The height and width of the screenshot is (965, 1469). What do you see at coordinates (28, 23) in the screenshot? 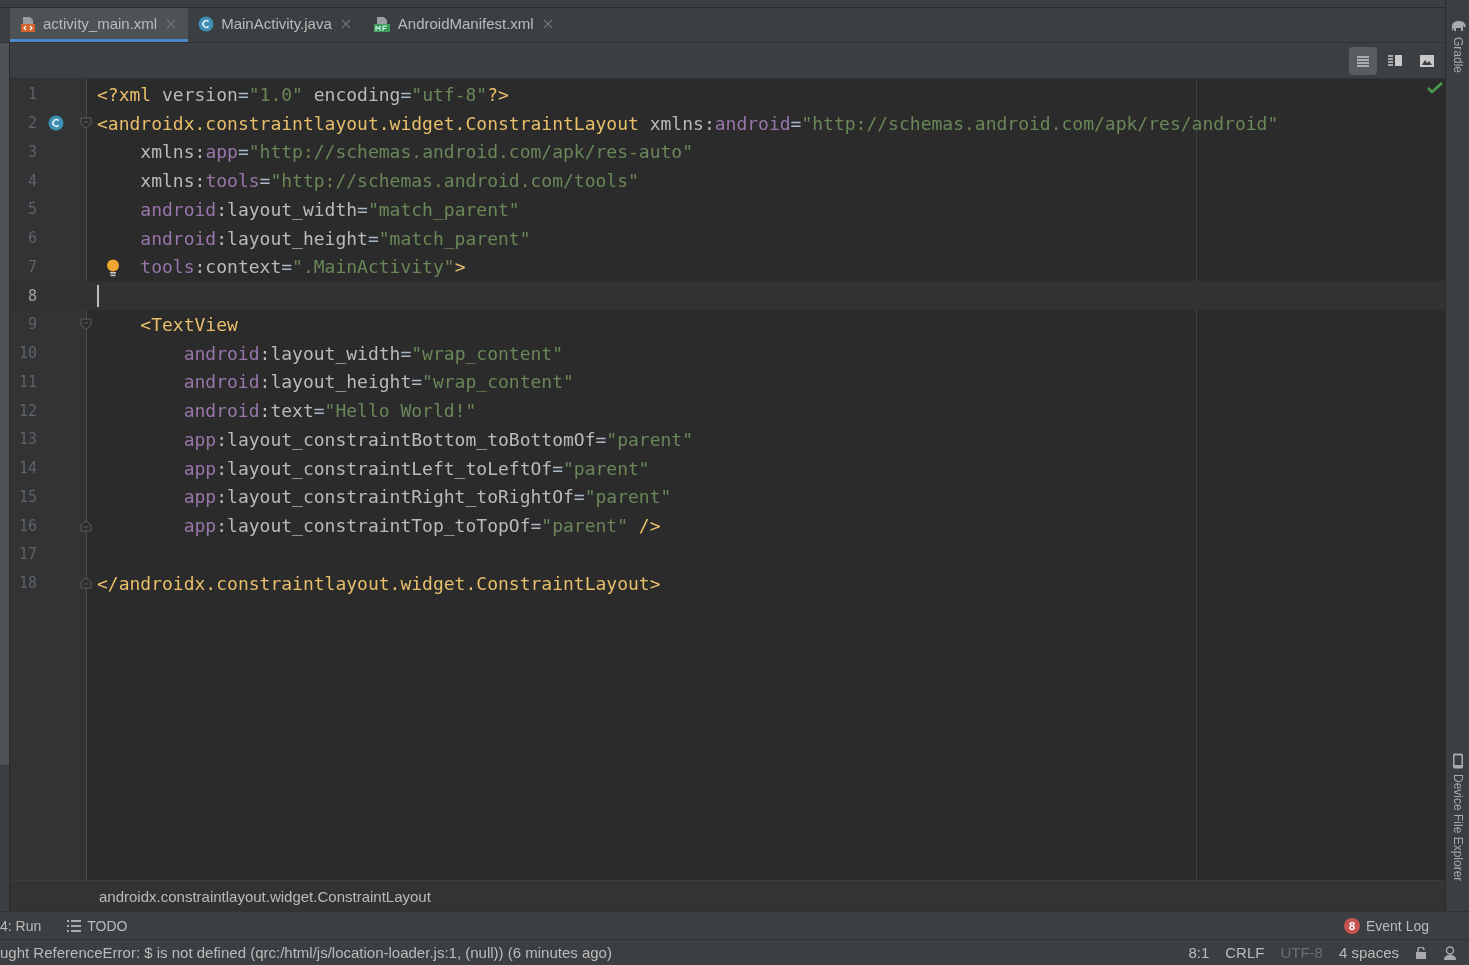
I see `xml-file-icon` at bounding box center [28, 23].